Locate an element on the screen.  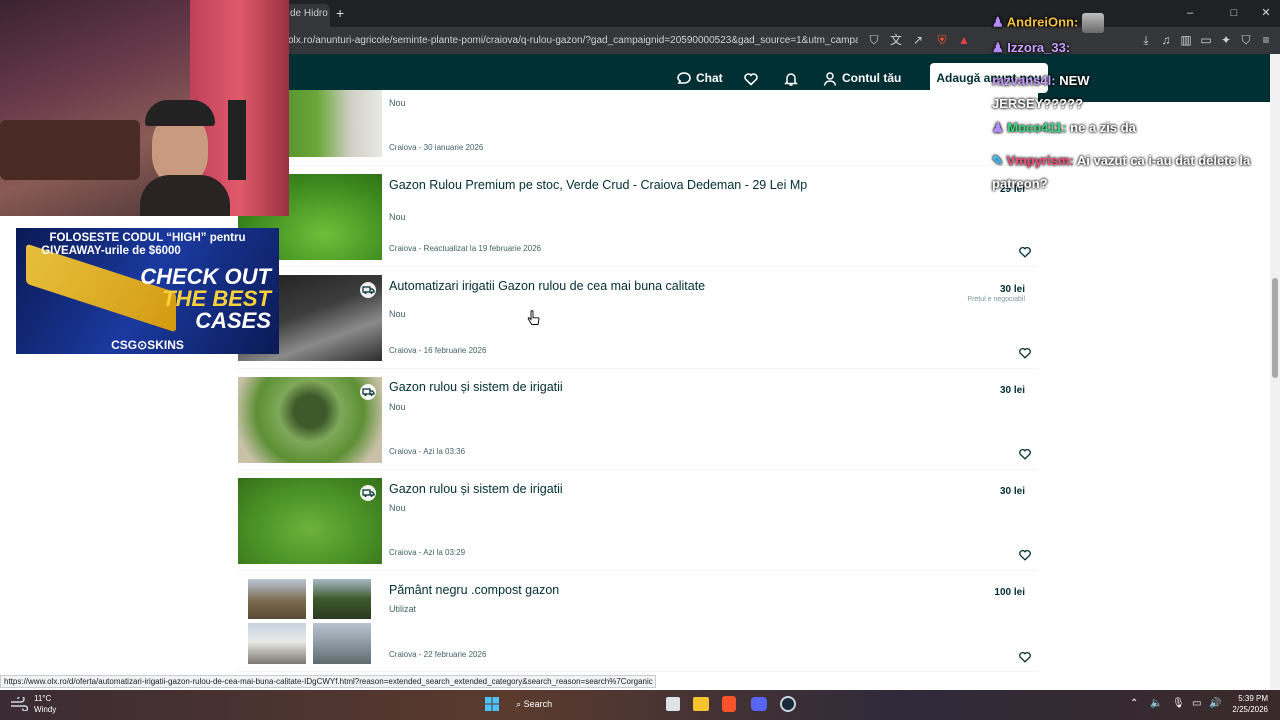
scrollbar-thumb is located at coordinates (1275, 328).